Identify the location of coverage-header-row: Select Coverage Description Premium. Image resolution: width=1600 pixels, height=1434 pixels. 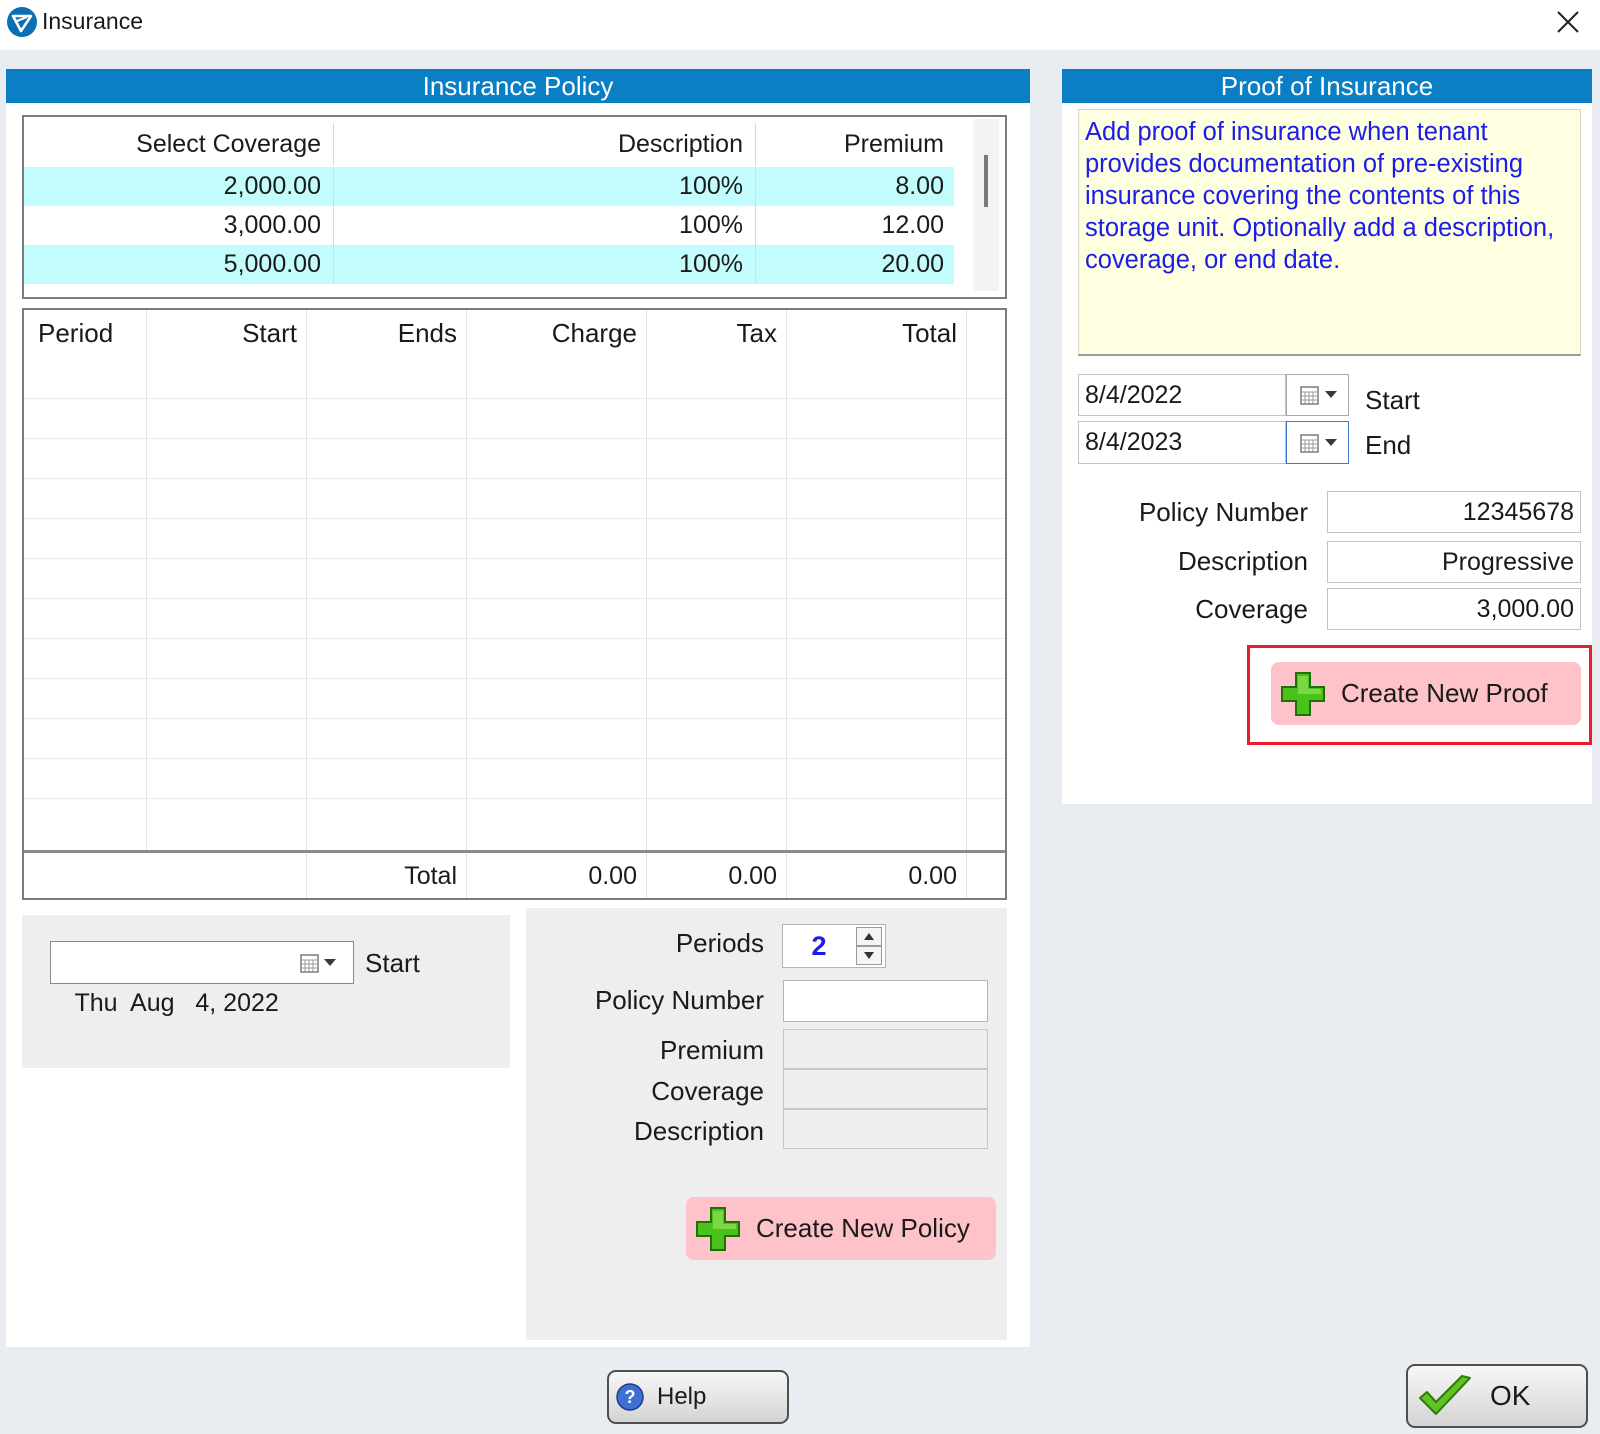
(489, 144).